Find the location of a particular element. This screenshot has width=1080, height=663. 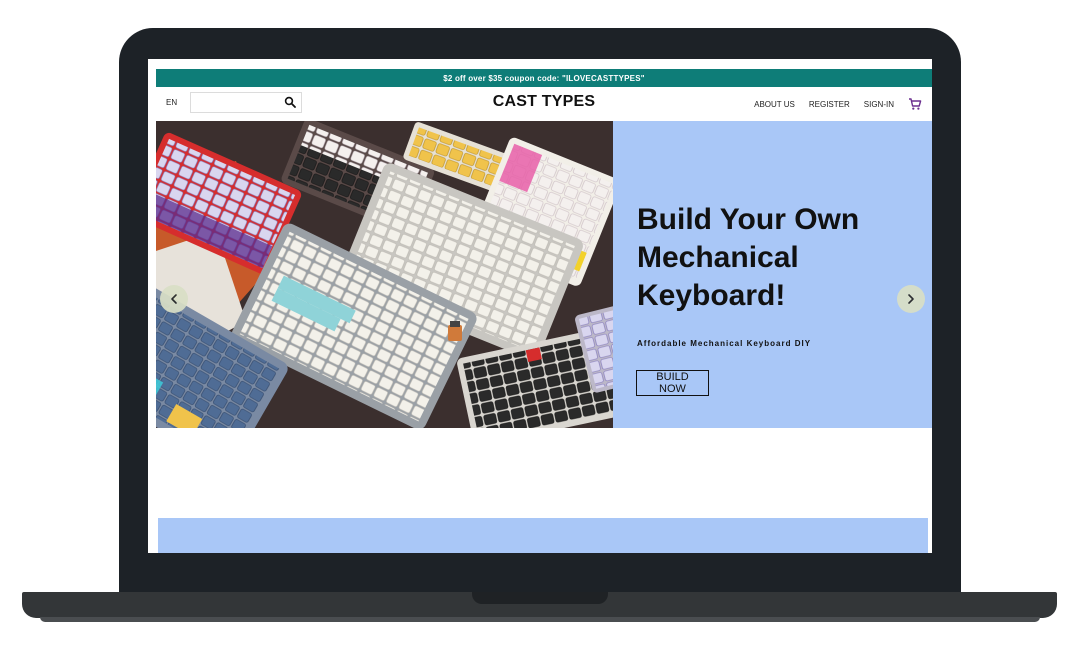

chevron-right-icon is located at coordinates (911, 299).